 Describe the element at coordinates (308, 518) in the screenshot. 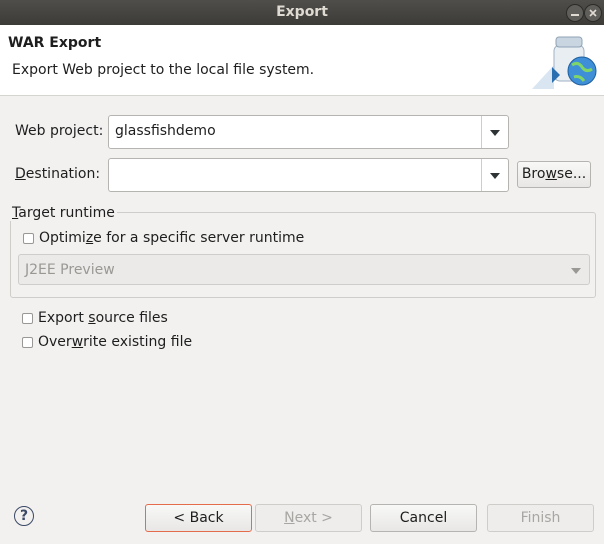

I see `next-button: Next >` at that location.